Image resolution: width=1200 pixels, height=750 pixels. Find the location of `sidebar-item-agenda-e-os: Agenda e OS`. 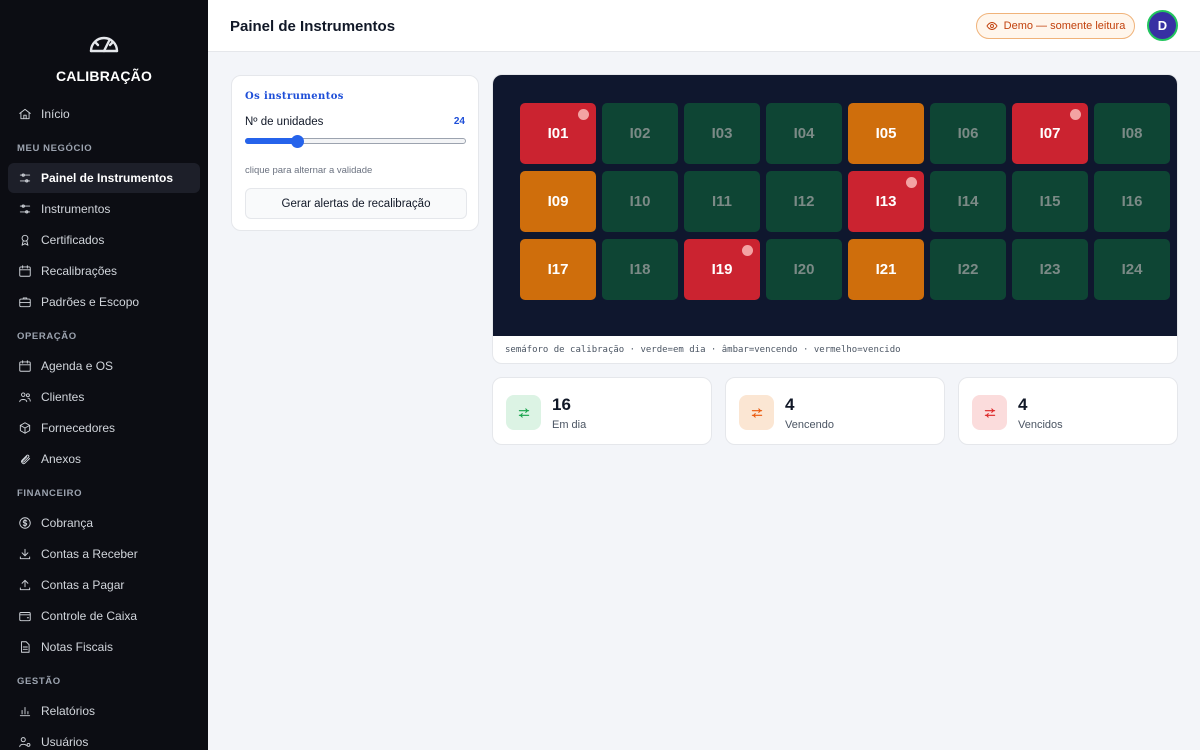

sidebar-item-agenda-e-os: Agenda e OS is located at coordinates (104, 366).